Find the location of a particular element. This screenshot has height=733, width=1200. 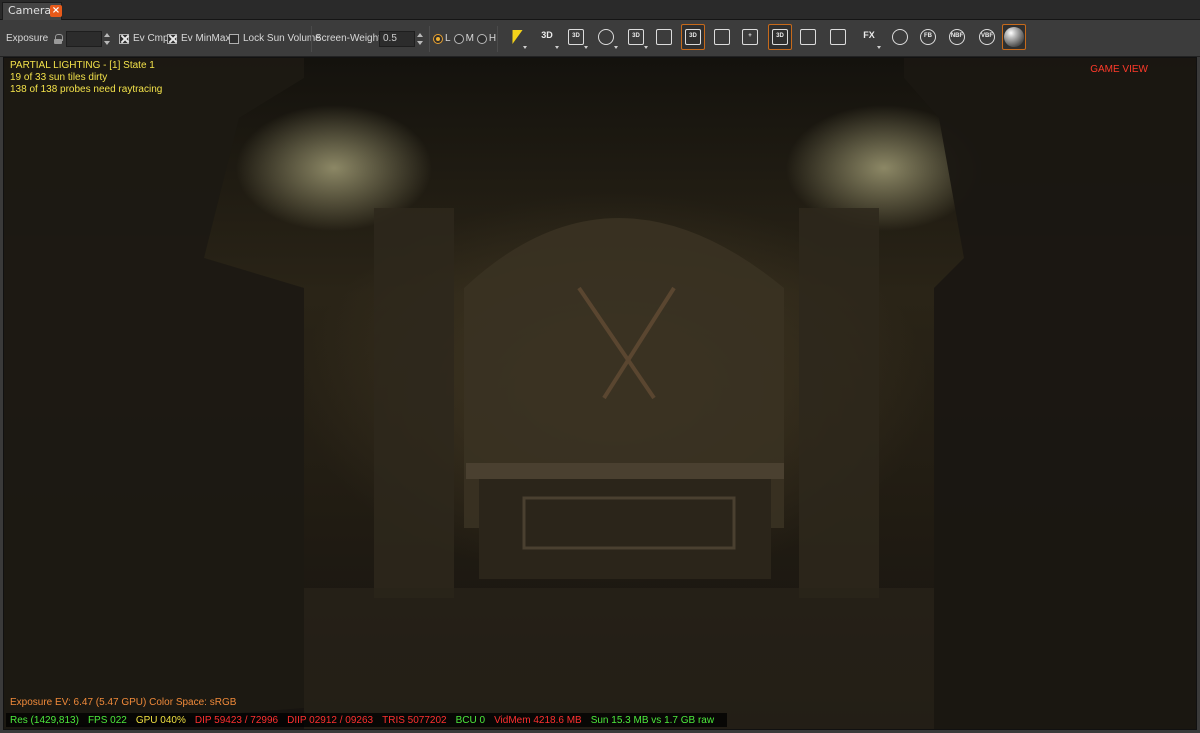

material-sphere-icon is located at coordinates (1014, 37).